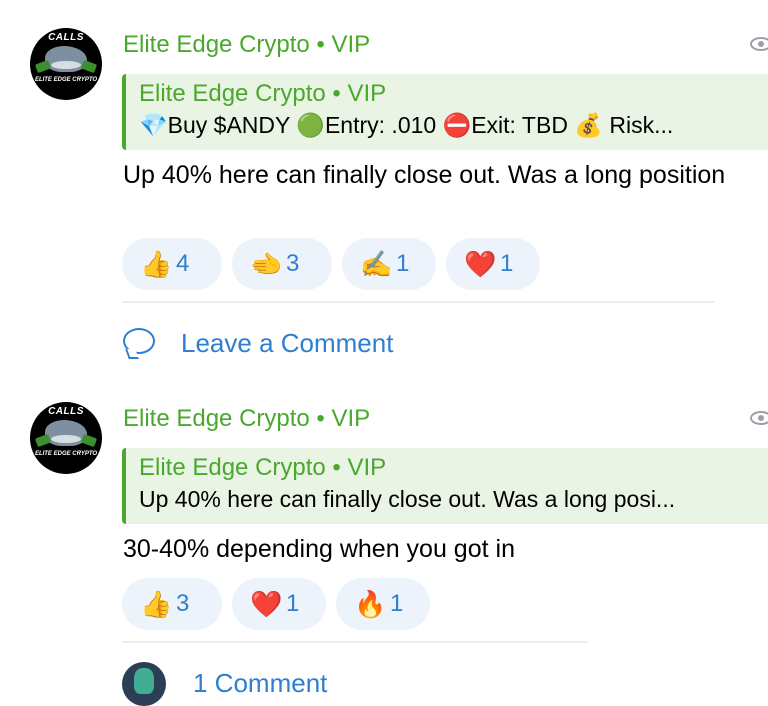 This screenshot has width=768, height=706. What do you see at coordinates (287, 343) in the screenshot?
I see `leave-comment-link: Leave a Comment` at bounding box center [287, 343].